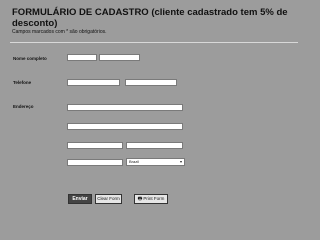 Image resolution: width=320 pixels, height=240 pixels. Describe the element at coordinates (125, 126) in the screenshot. I see `address-line2-input` at that location.